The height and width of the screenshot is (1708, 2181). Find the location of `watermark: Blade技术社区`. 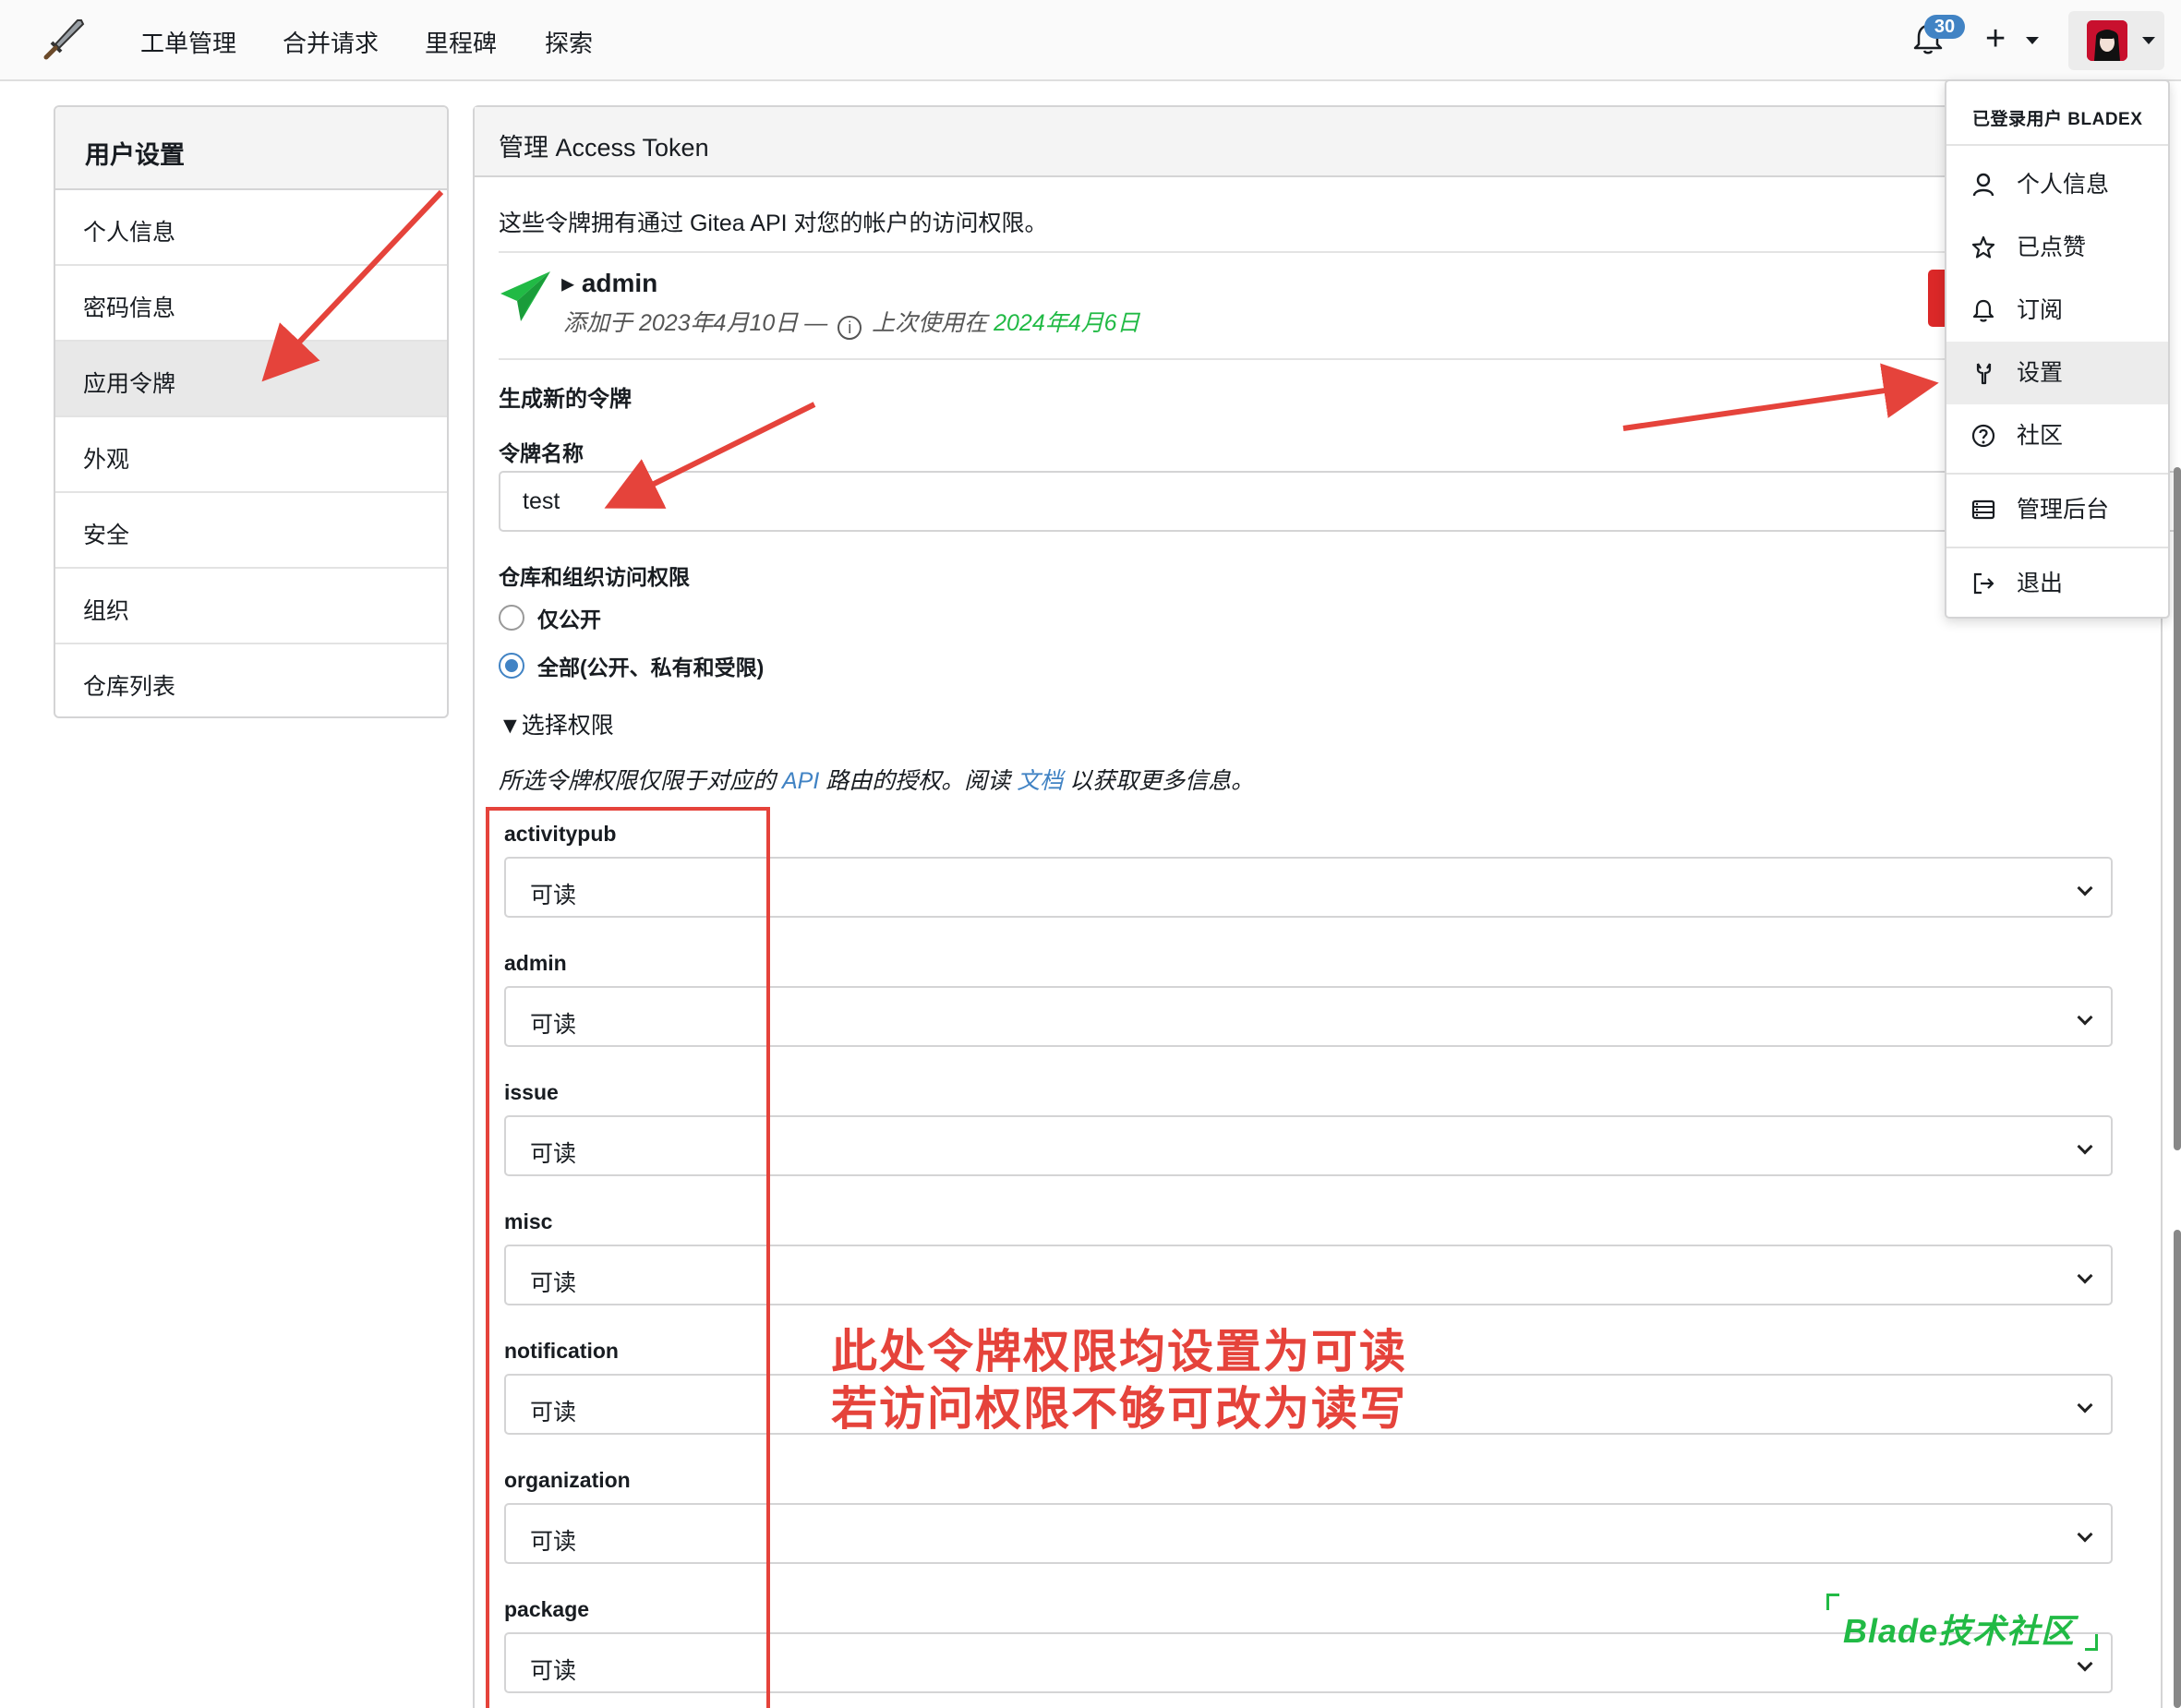

watermark: Blade技术社区 is located at coordinates (1959, 1631).